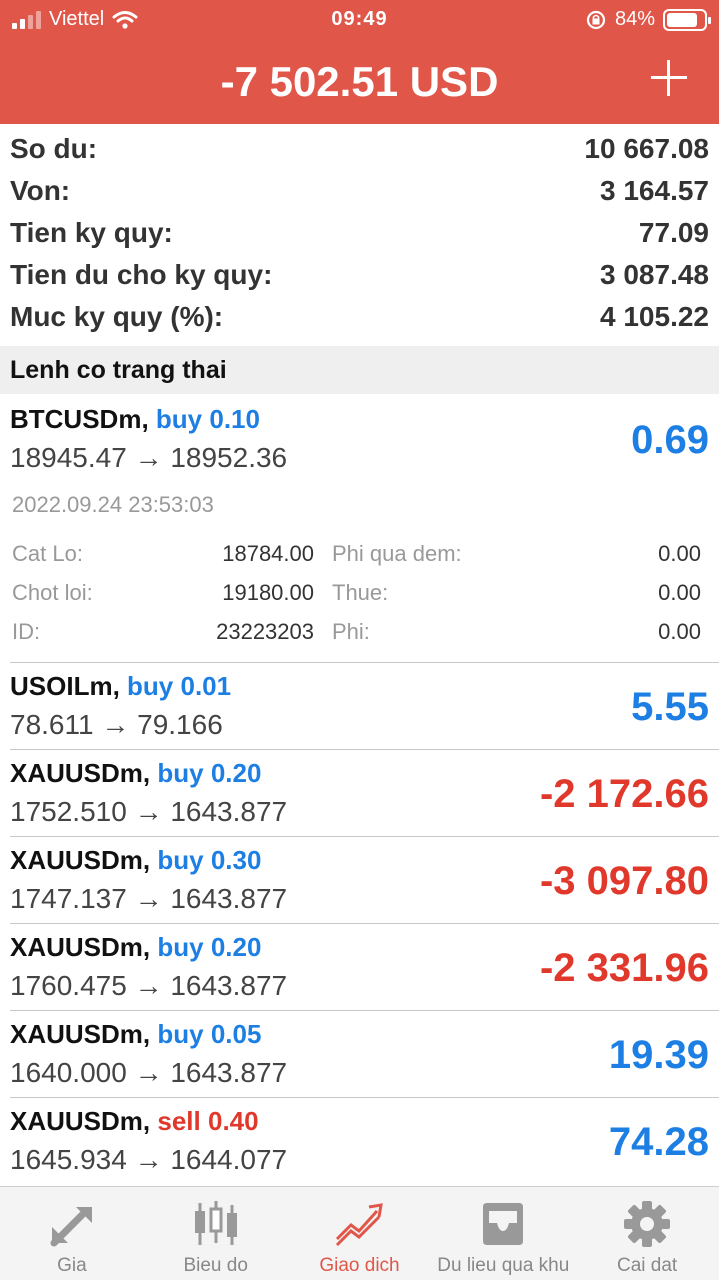 The image size is (719, 1280). What do you see at coordinates (47, 553) in the screenshot?
I see `detail-label: Cat Lo:` at bounding box center [47, 553].